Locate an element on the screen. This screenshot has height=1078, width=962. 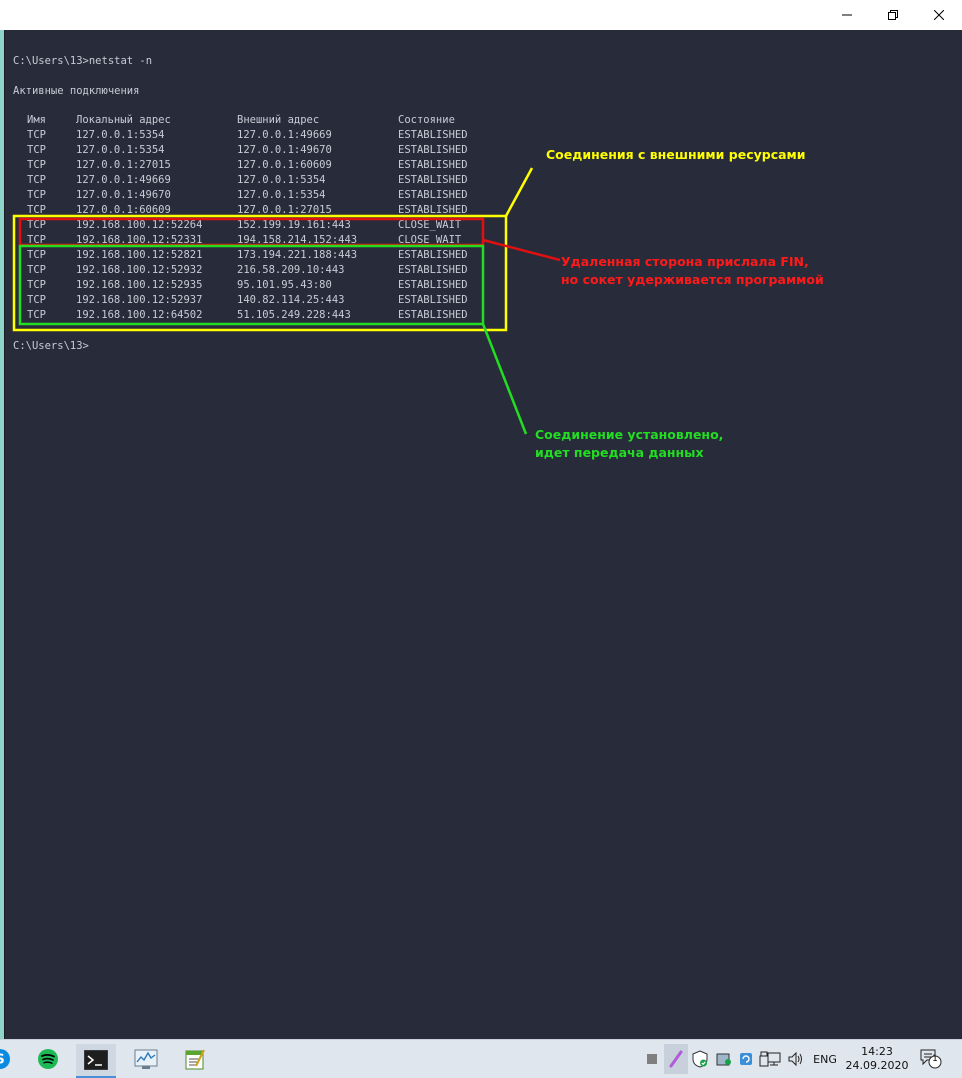
cell-foreign-address: 127.0.0.1:49669 is located at coordinates (284, 135).